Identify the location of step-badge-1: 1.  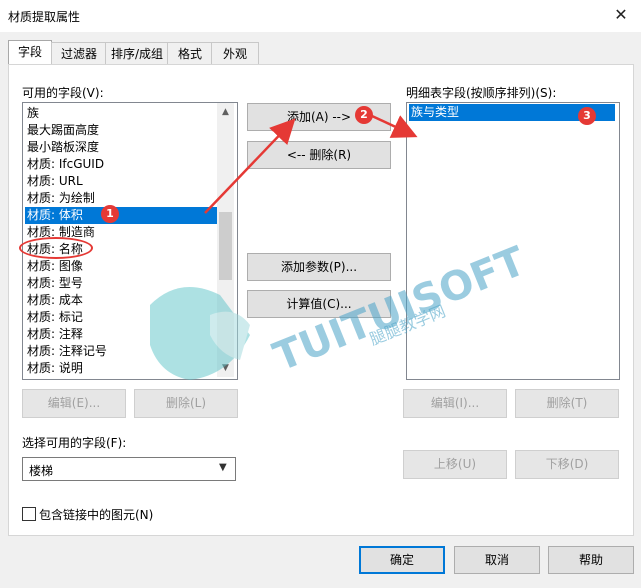
(110, 214).